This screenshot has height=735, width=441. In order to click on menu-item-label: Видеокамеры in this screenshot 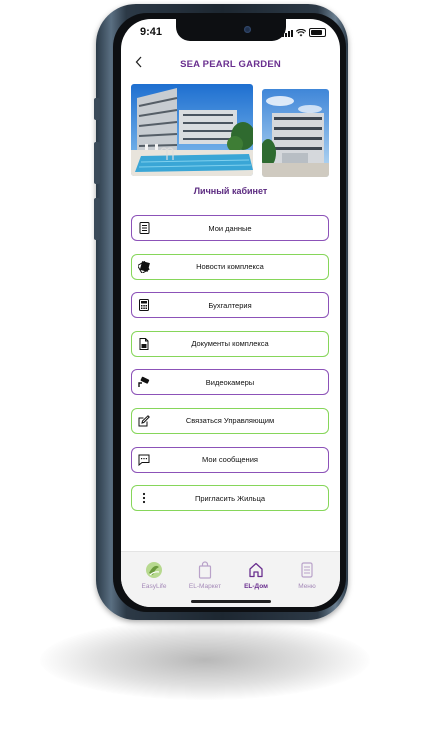, I will do `click(230, 382)`.